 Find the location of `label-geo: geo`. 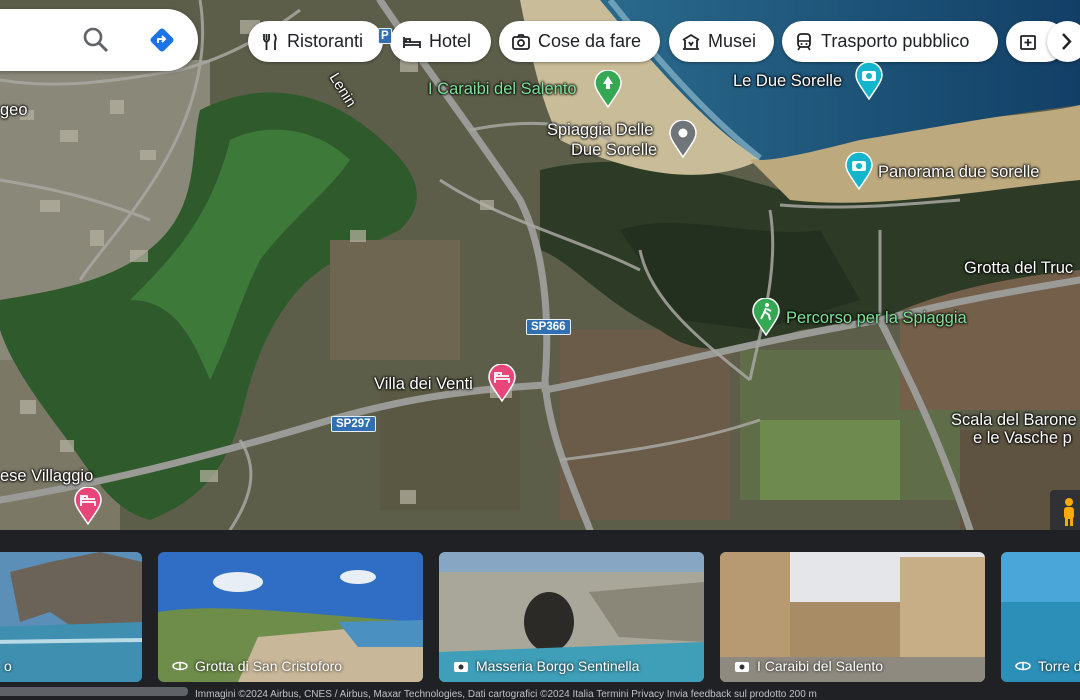

label-geo: geo is located at coordinates (14, 110).